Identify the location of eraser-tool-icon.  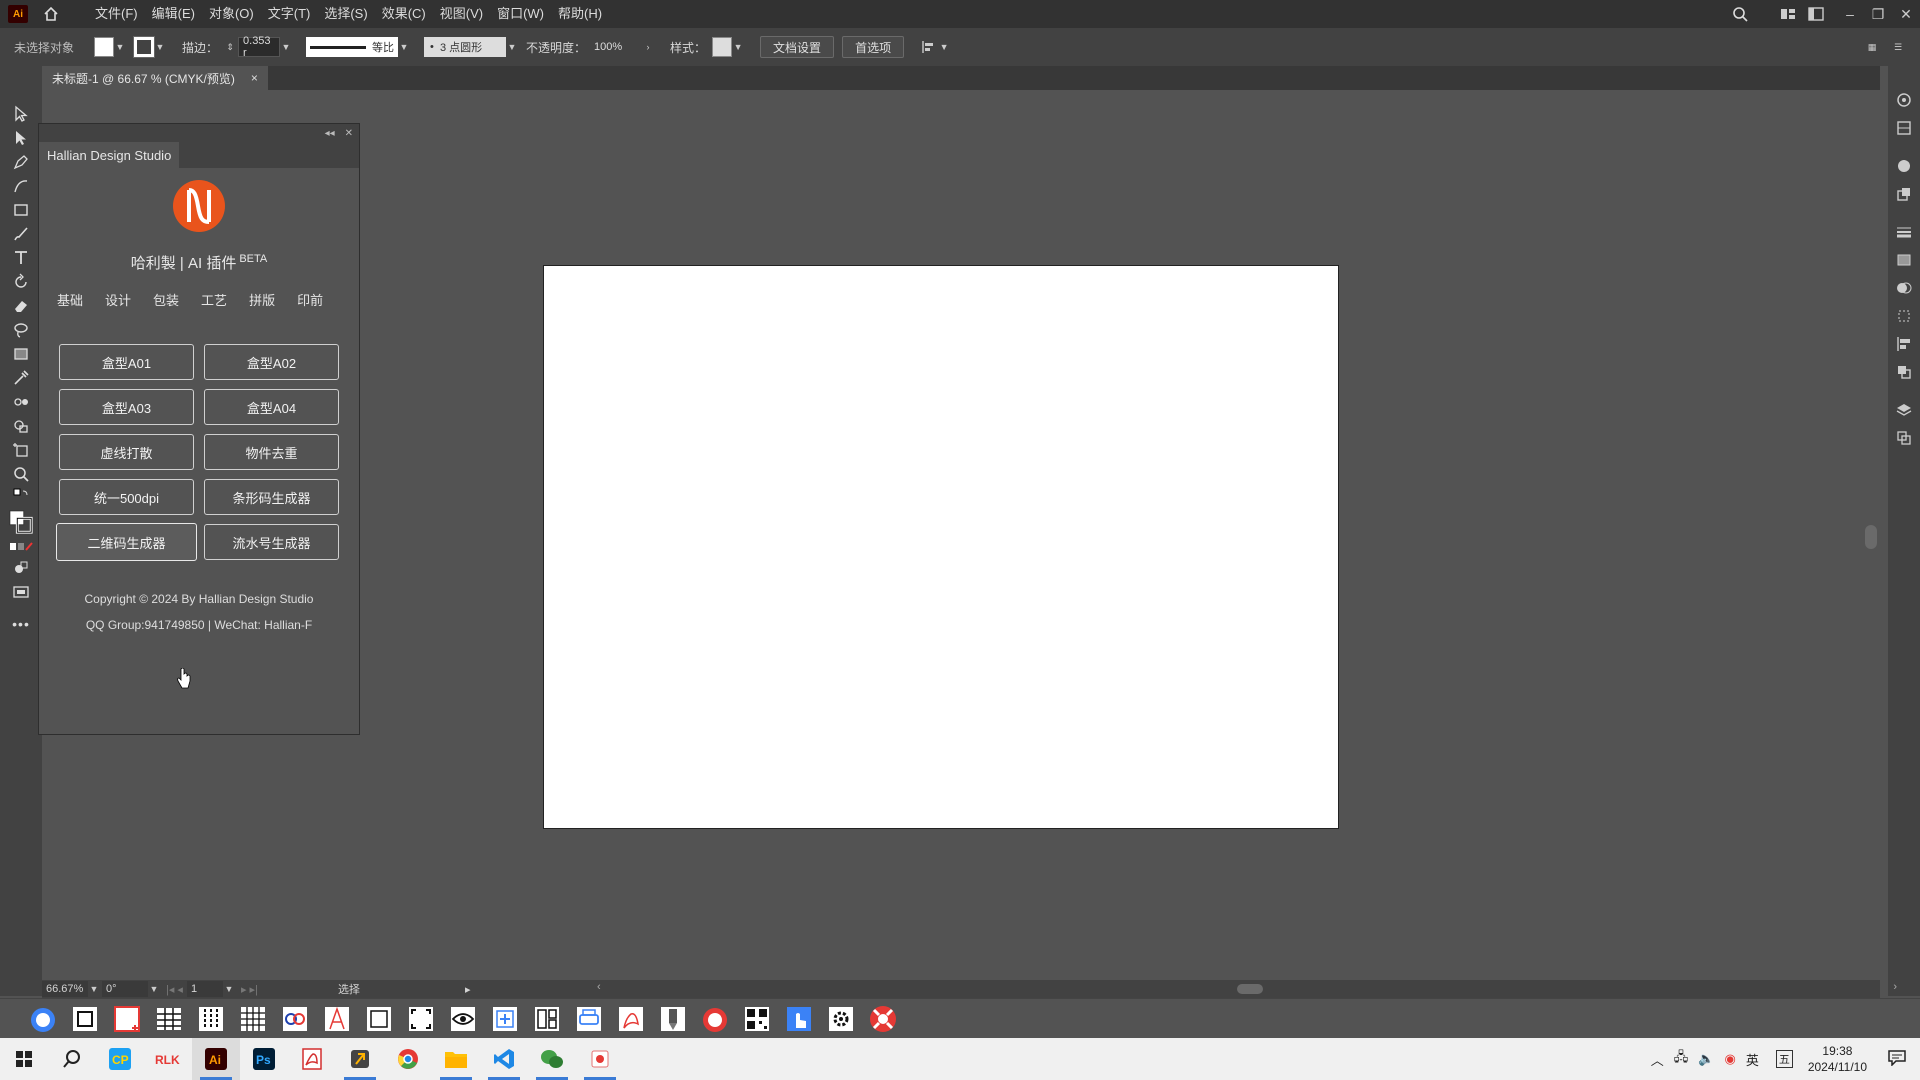
(21, 306).